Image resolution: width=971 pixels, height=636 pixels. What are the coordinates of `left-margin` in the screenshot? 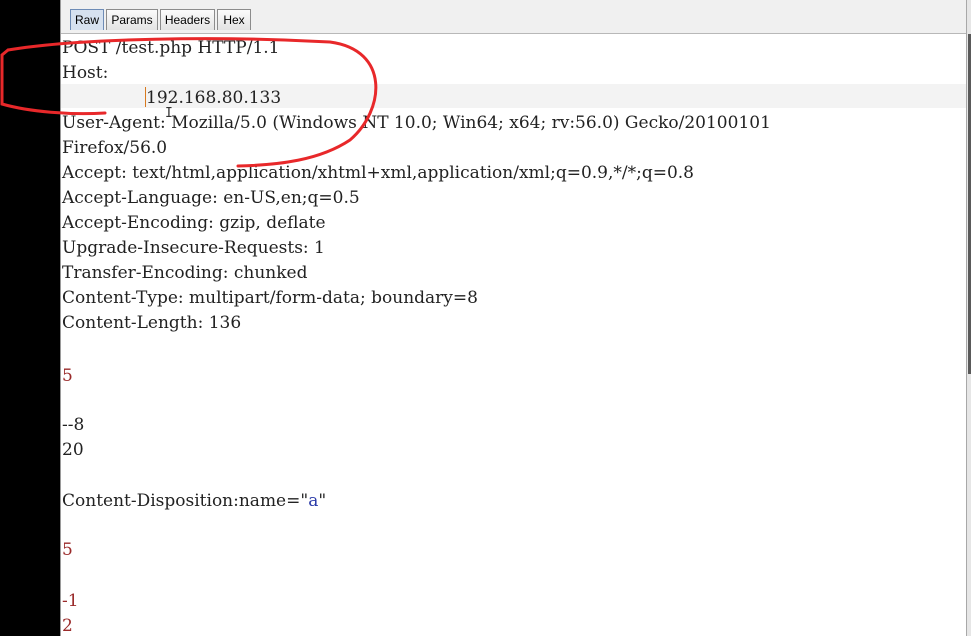 It's located at (30, 318).